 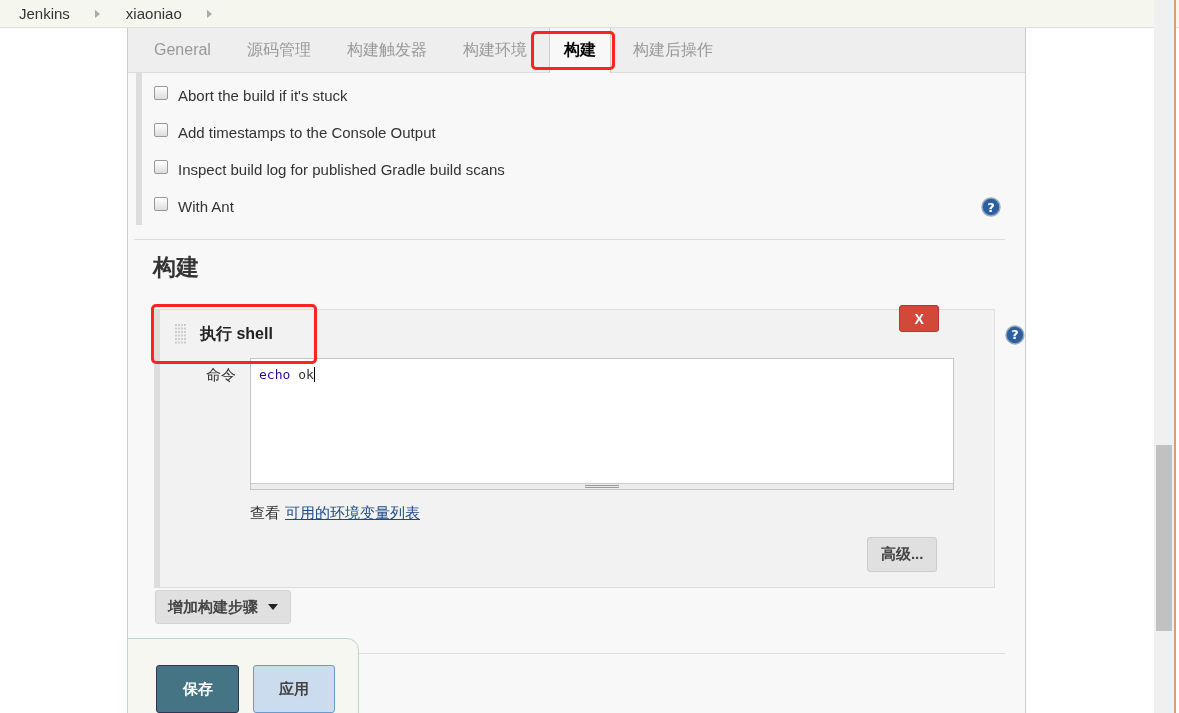 What do you see at coordinates (197, 689) in the screenshot?
I see `save-button: 保存` at bounding box center [197, 689].